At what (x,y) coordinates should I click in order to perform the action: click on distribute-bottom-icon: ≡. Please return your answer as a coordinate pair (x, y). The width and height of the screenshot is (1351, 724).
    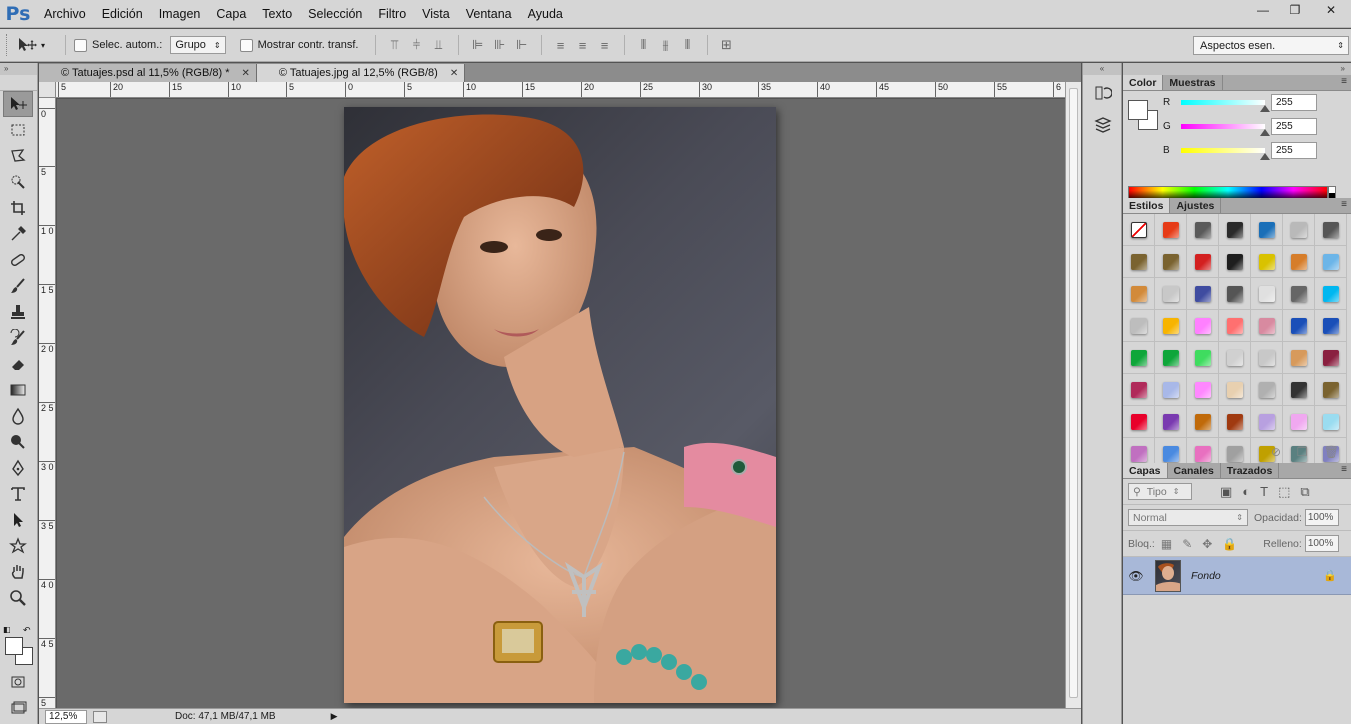
    Looking at the image, I should click on (605, 45).